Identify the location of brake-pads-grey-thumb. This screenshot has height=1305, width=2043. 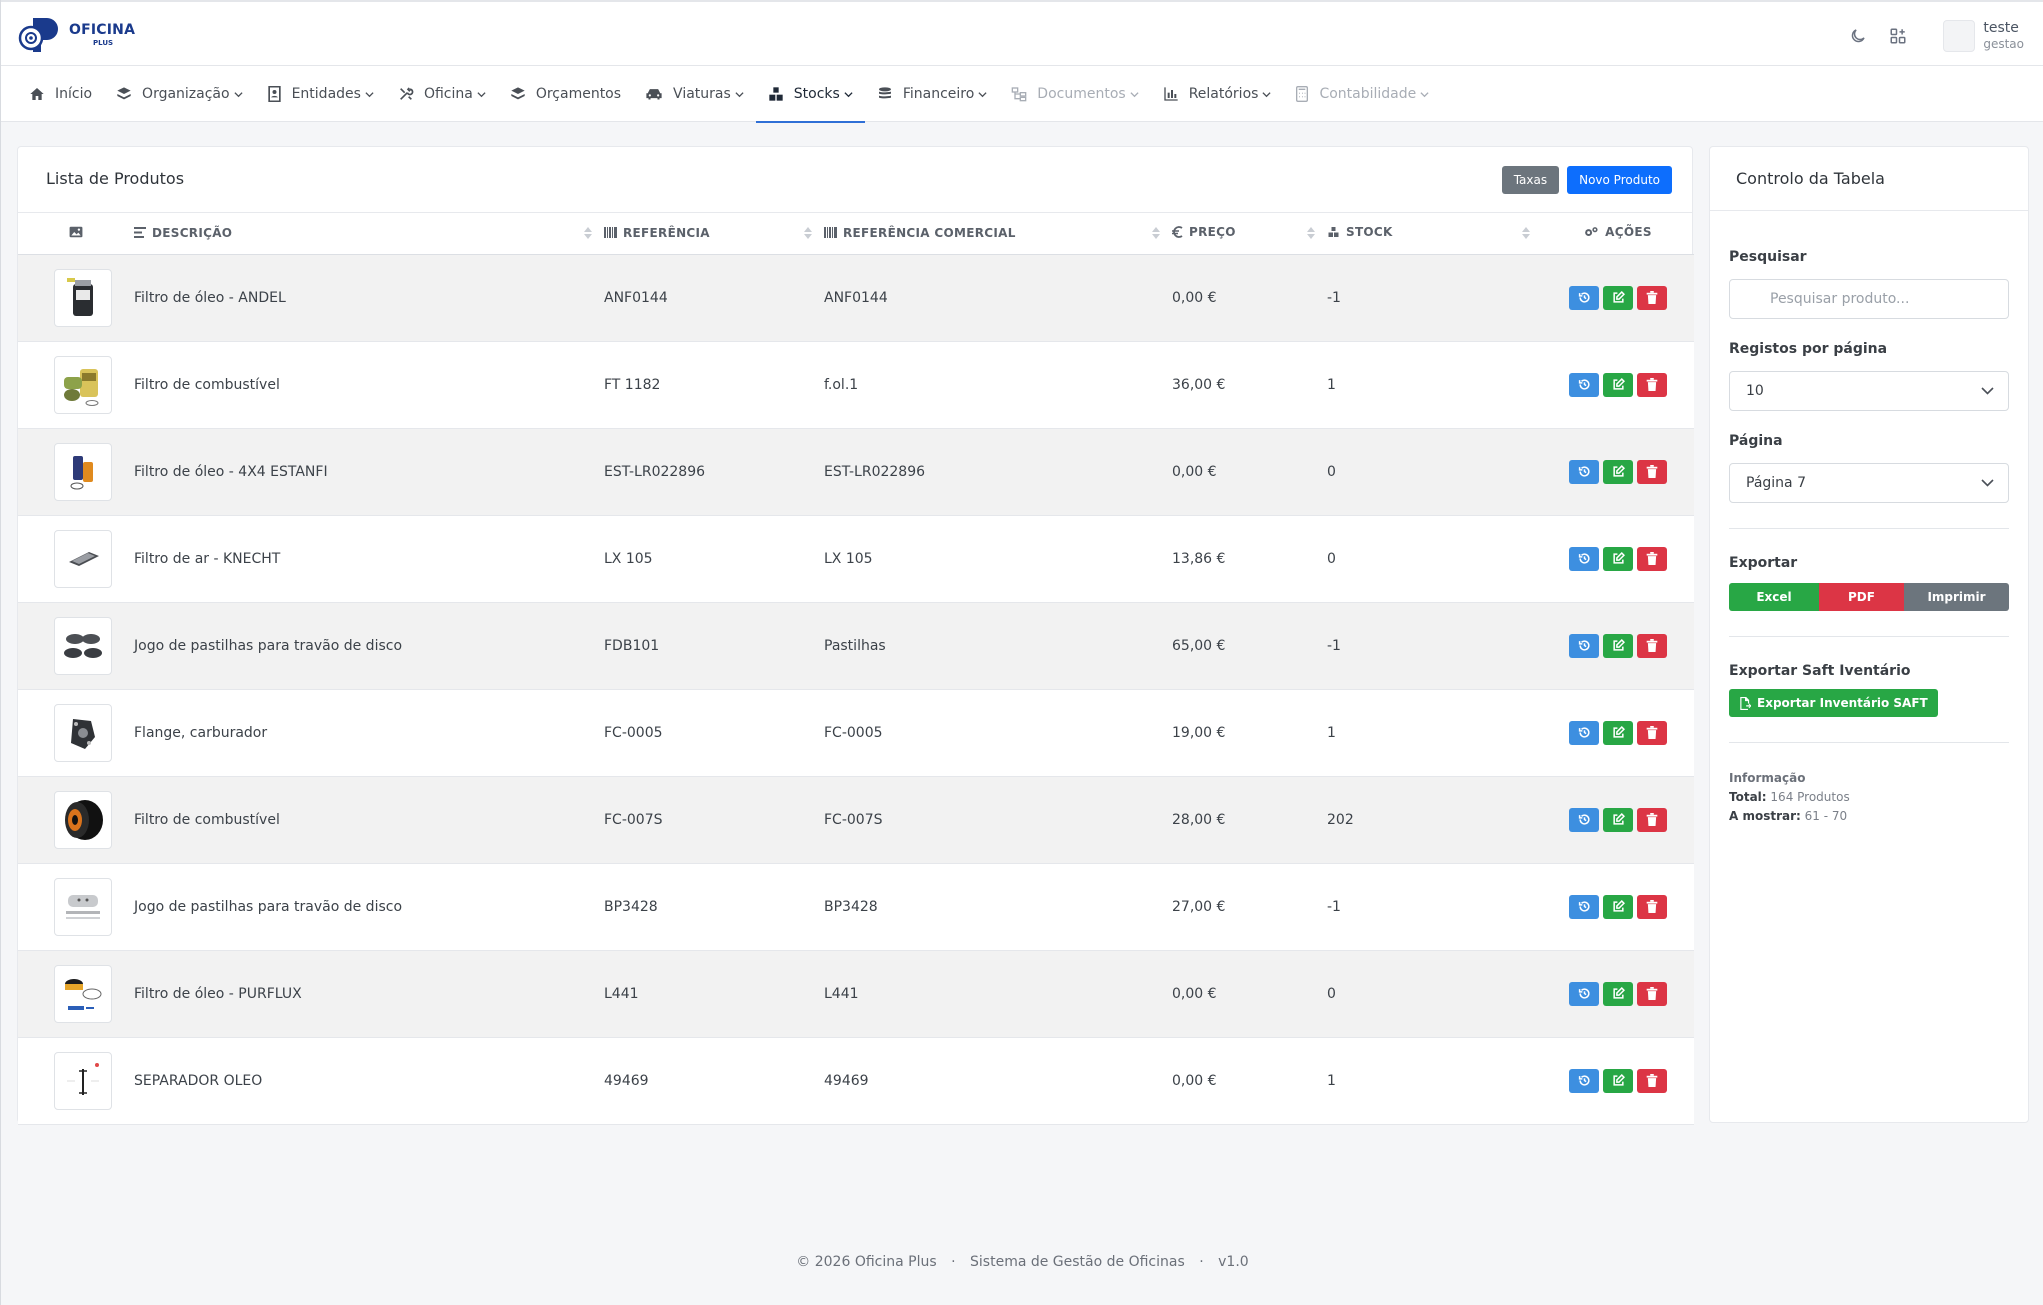
(83, 906).